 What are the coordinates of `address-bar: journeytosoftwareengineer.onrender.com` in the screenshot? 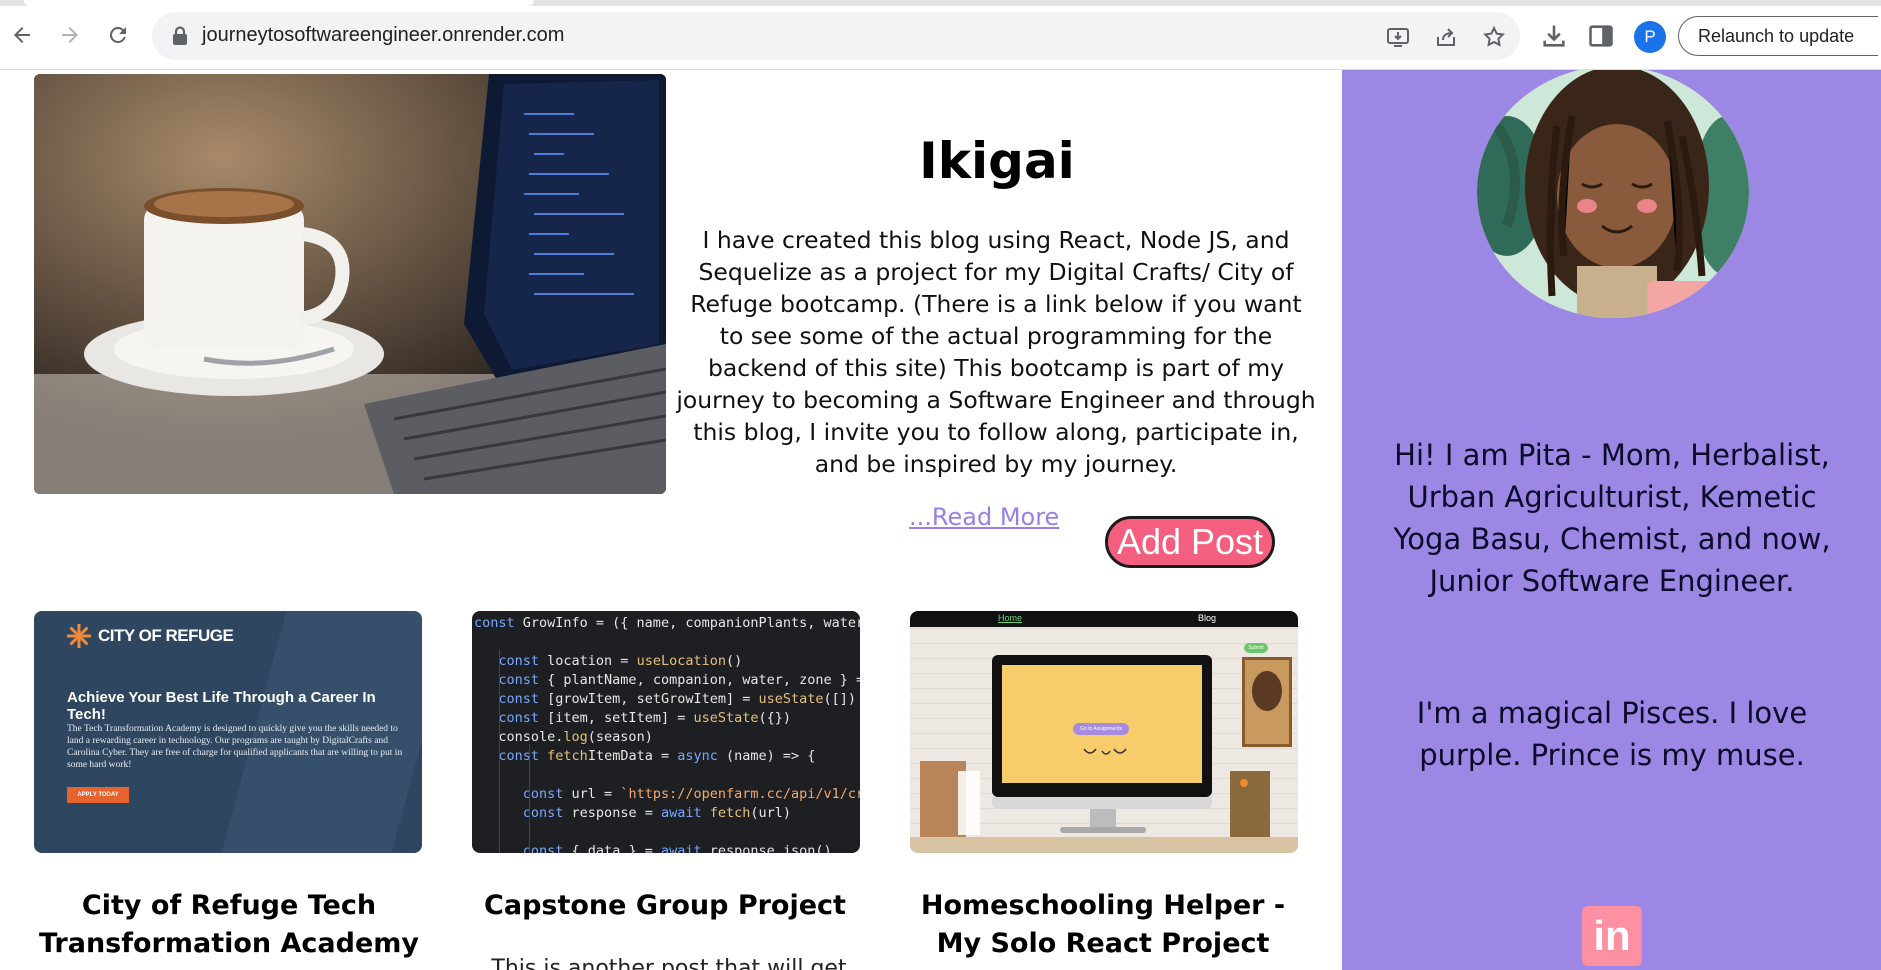 It's located at (836, 36).